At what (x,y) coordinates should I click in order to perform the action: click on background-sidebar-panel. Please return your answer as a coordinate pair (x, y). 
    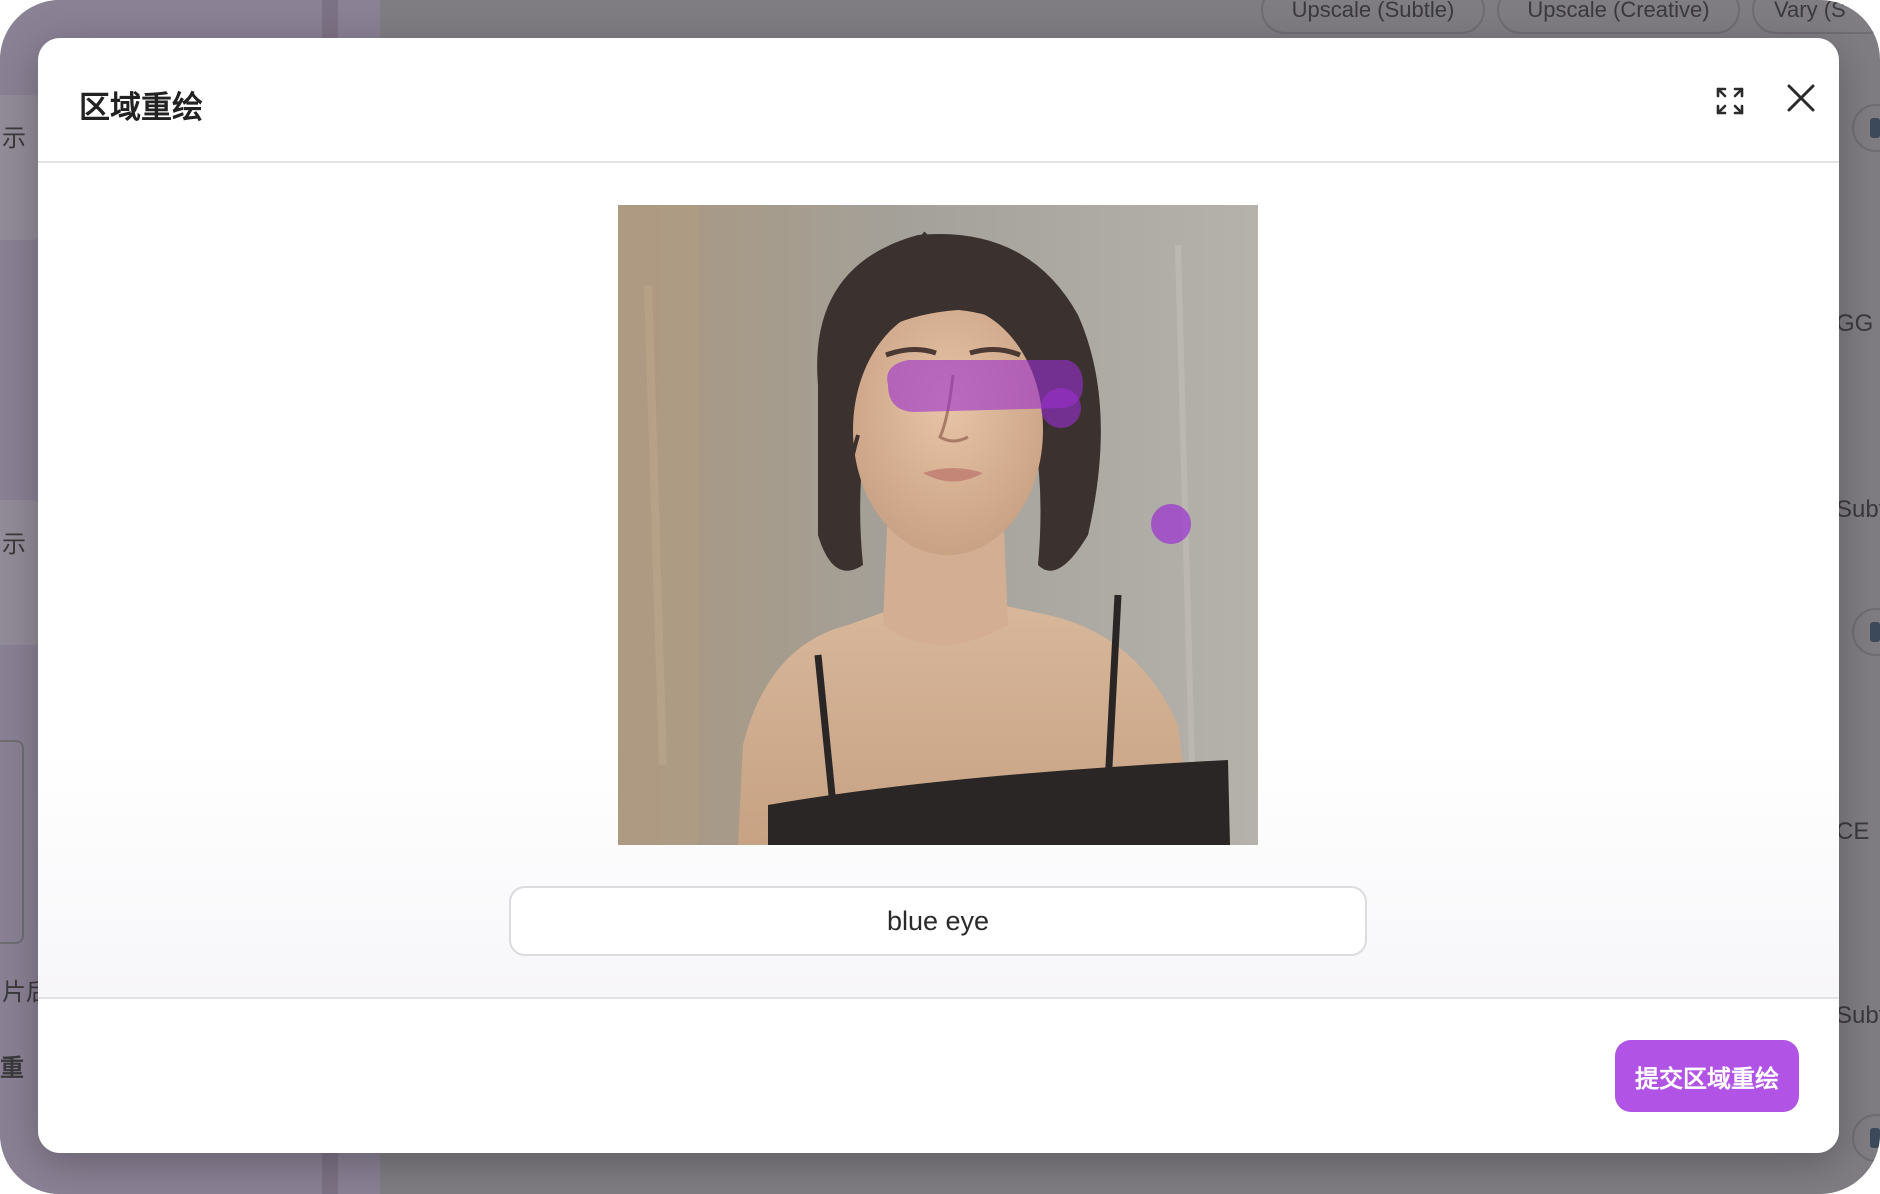
    Looking at the image, I should click on (12, 842).